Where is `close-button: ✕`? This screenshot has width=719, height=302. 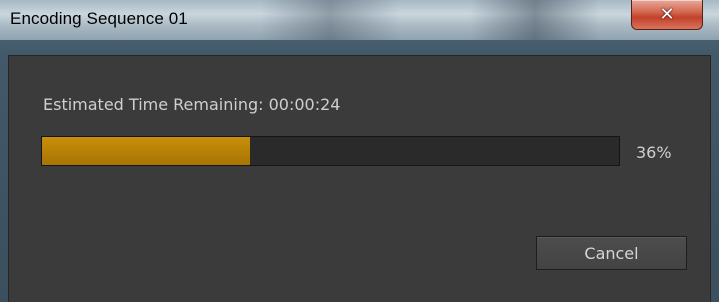
close-button: ✕ is located at coordinates (667, 15).